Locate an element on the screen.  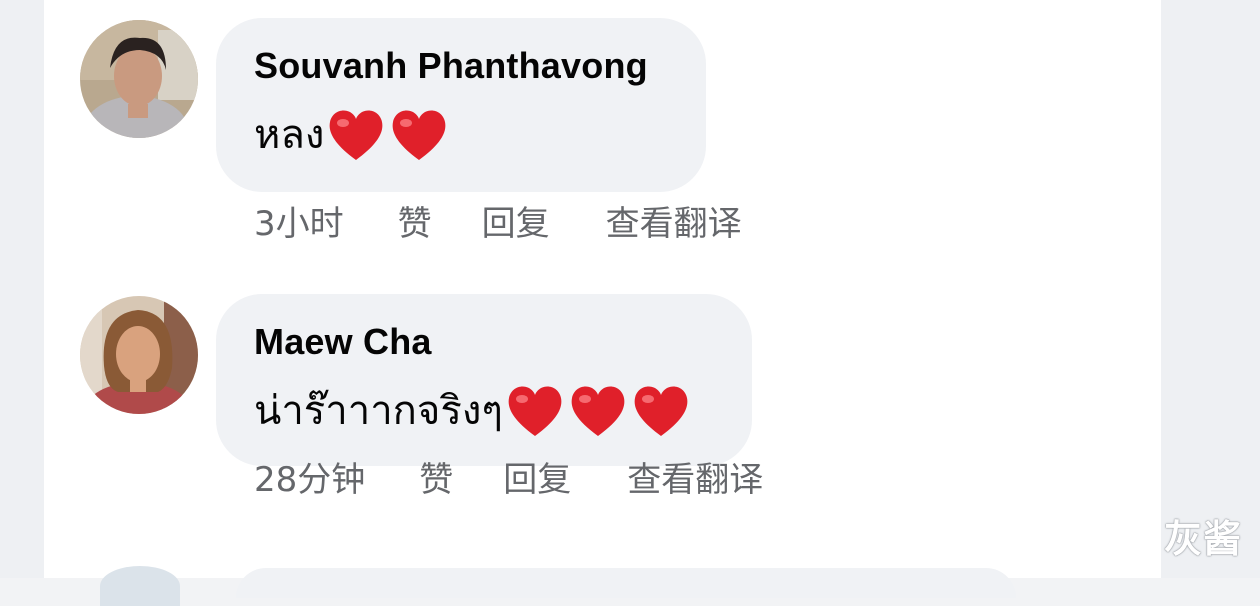
comment-bubble: Maew Cha น่าร๊าาากจริงๆ is located at coordinates (484, 380).